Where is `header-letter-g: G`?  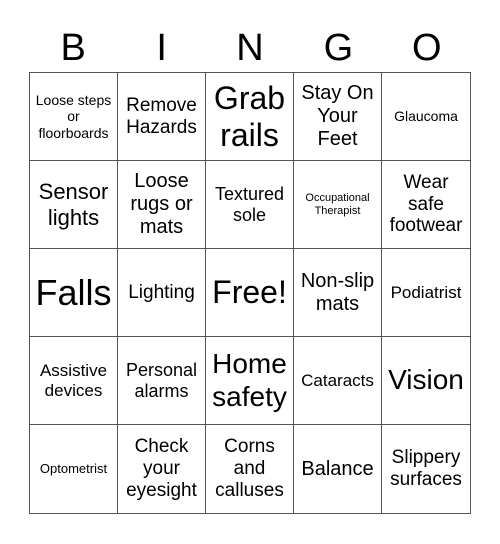 header-letter-g: G is located at coordinates (338, 48).